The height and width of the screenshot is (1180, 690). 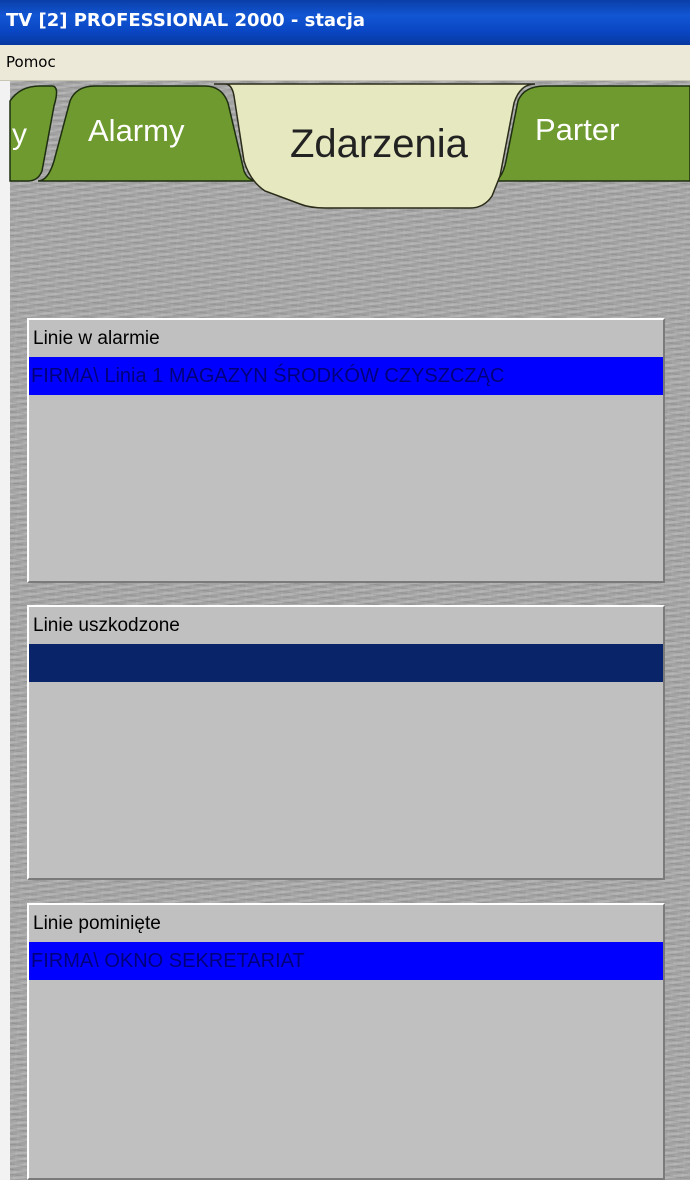 I want to click on tab-y: y, so click(x=19, y=135).